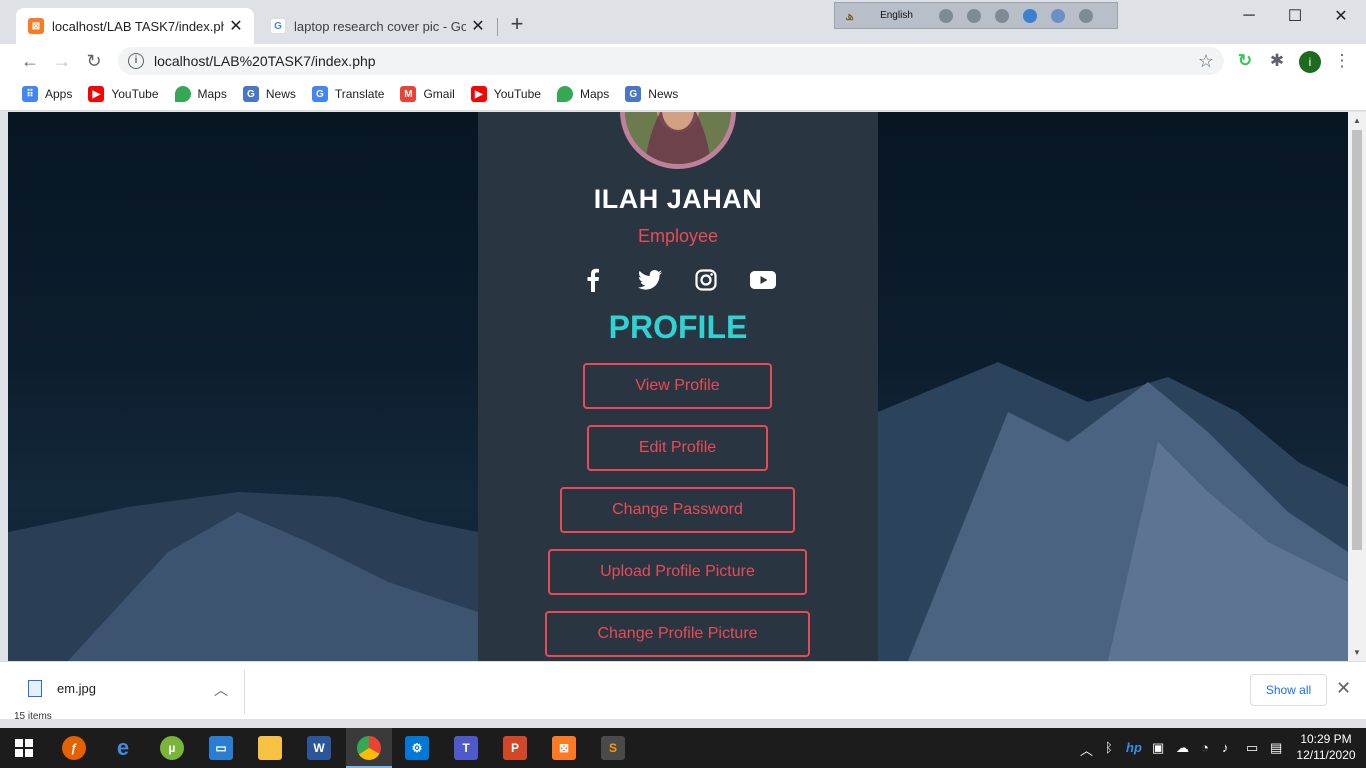  I want to click on bookmark-label: News, so click(663, 94).